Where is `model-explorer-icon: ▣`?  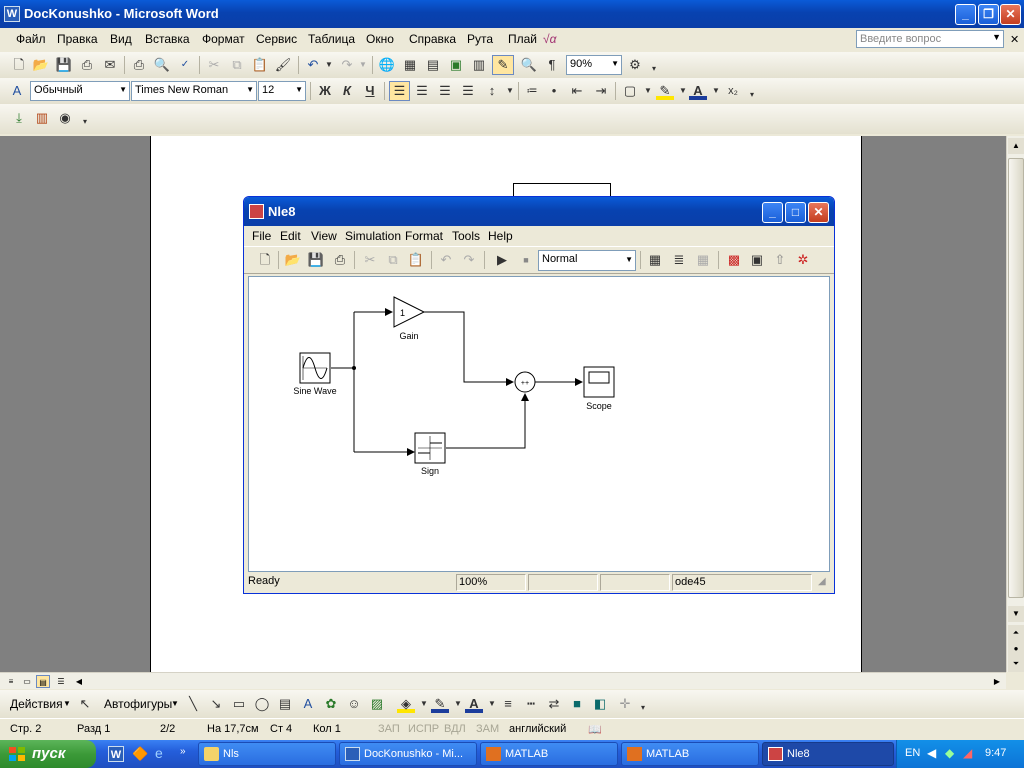 model-explorer-icon: ▣ is located at coordinates (757, 260).